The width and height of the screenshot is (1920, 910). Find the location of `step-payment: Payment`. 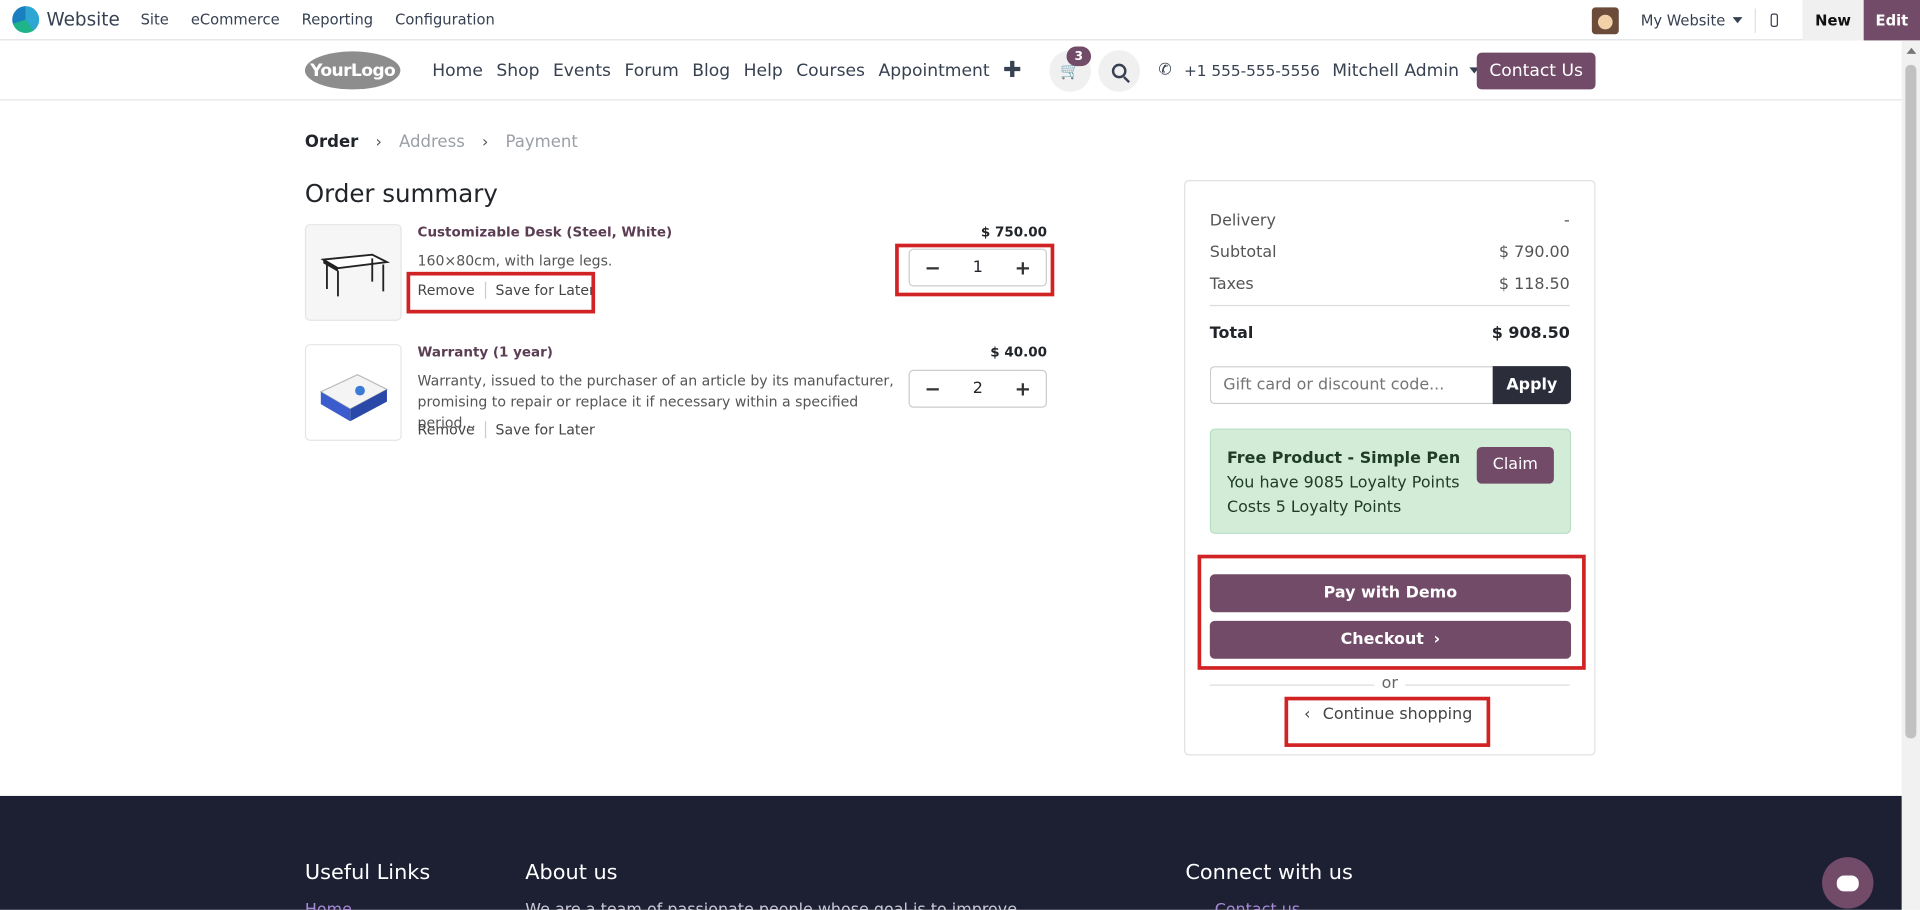

step-payment: Payment is located at coordinates (541, 142).